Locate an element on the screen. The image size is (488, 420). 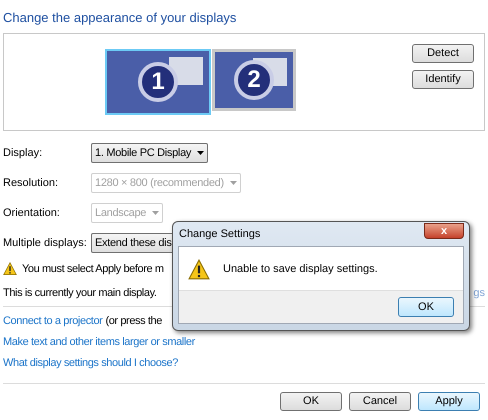
footer-button: OK is located at coordinates (311, 401).